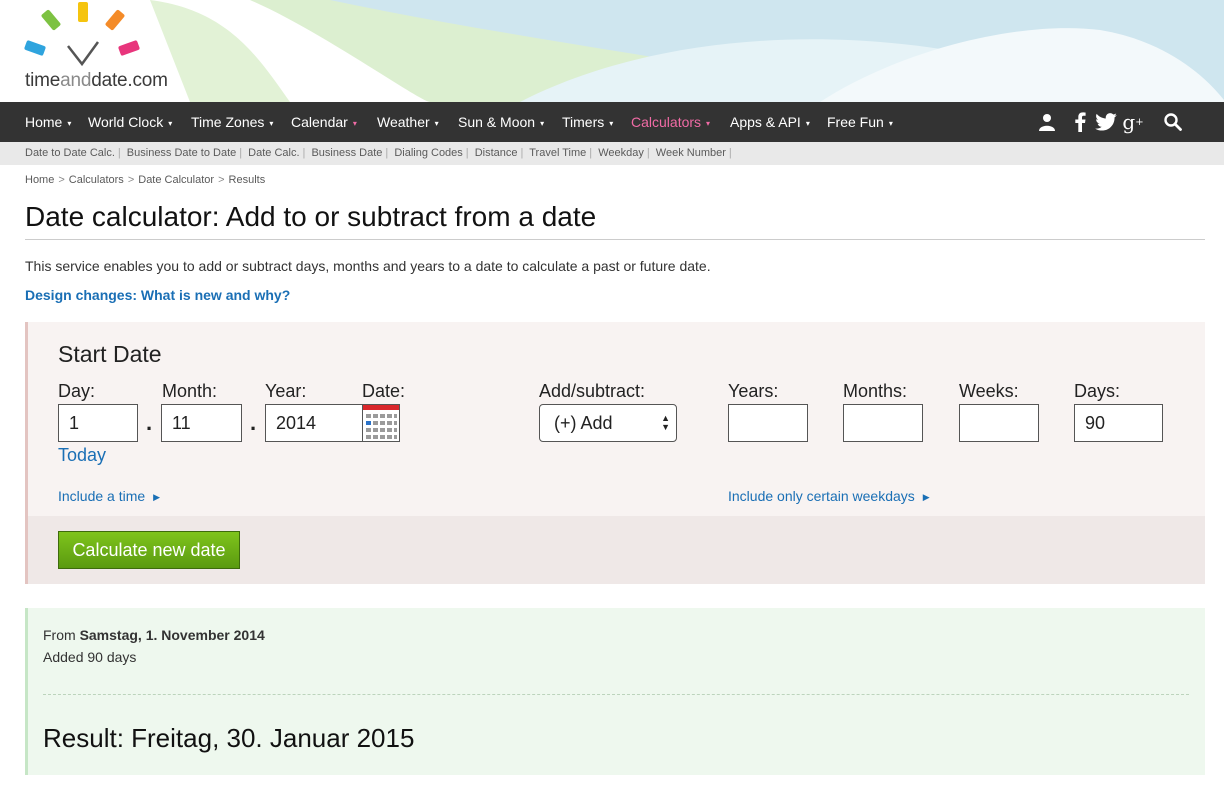 The image size is (1224, 792). I want to click on design-changes-link: Design changes: What is new and why?, so click(157, 295).